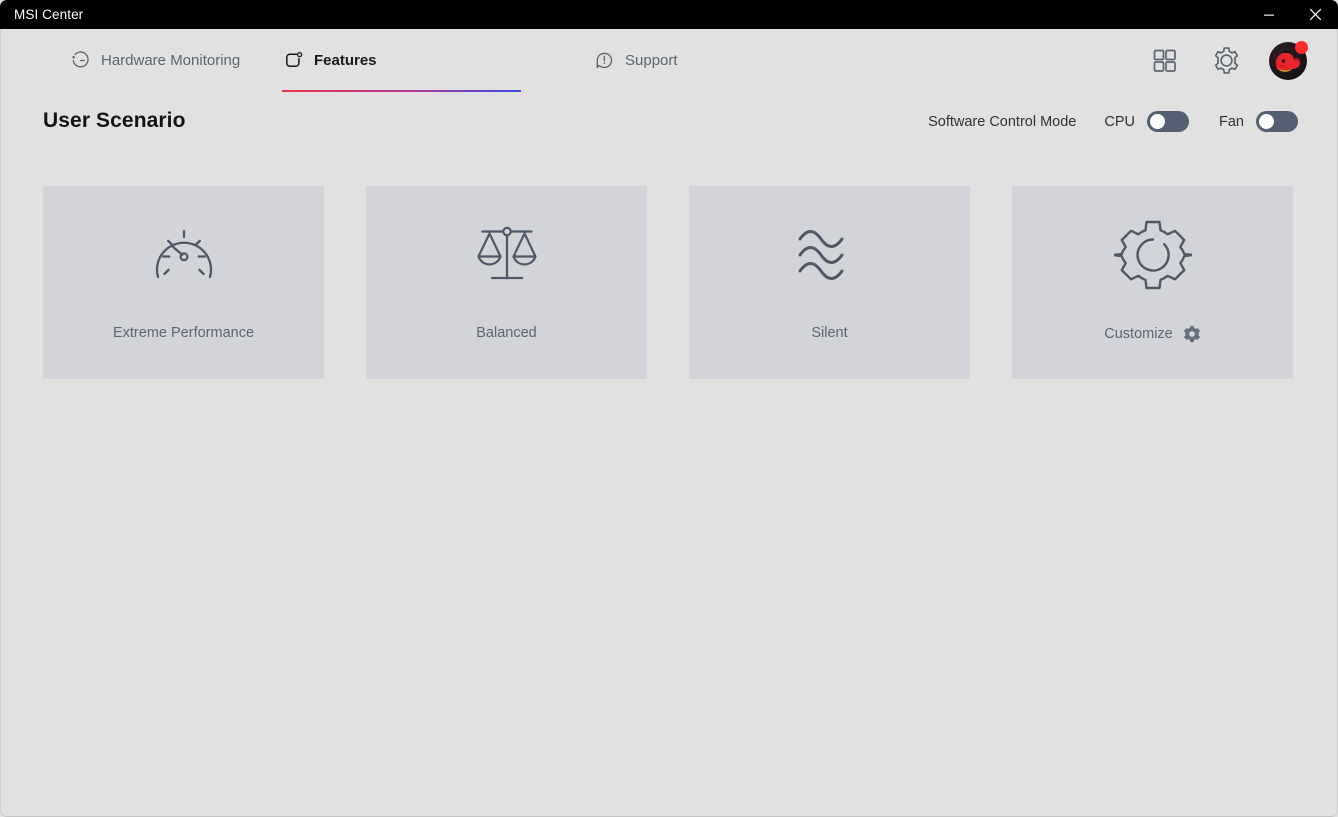 This screenshot has width=1338, height=817. I want to click on tab-hardware-monitoring: Hardware Monitoring, so click(154, 60).